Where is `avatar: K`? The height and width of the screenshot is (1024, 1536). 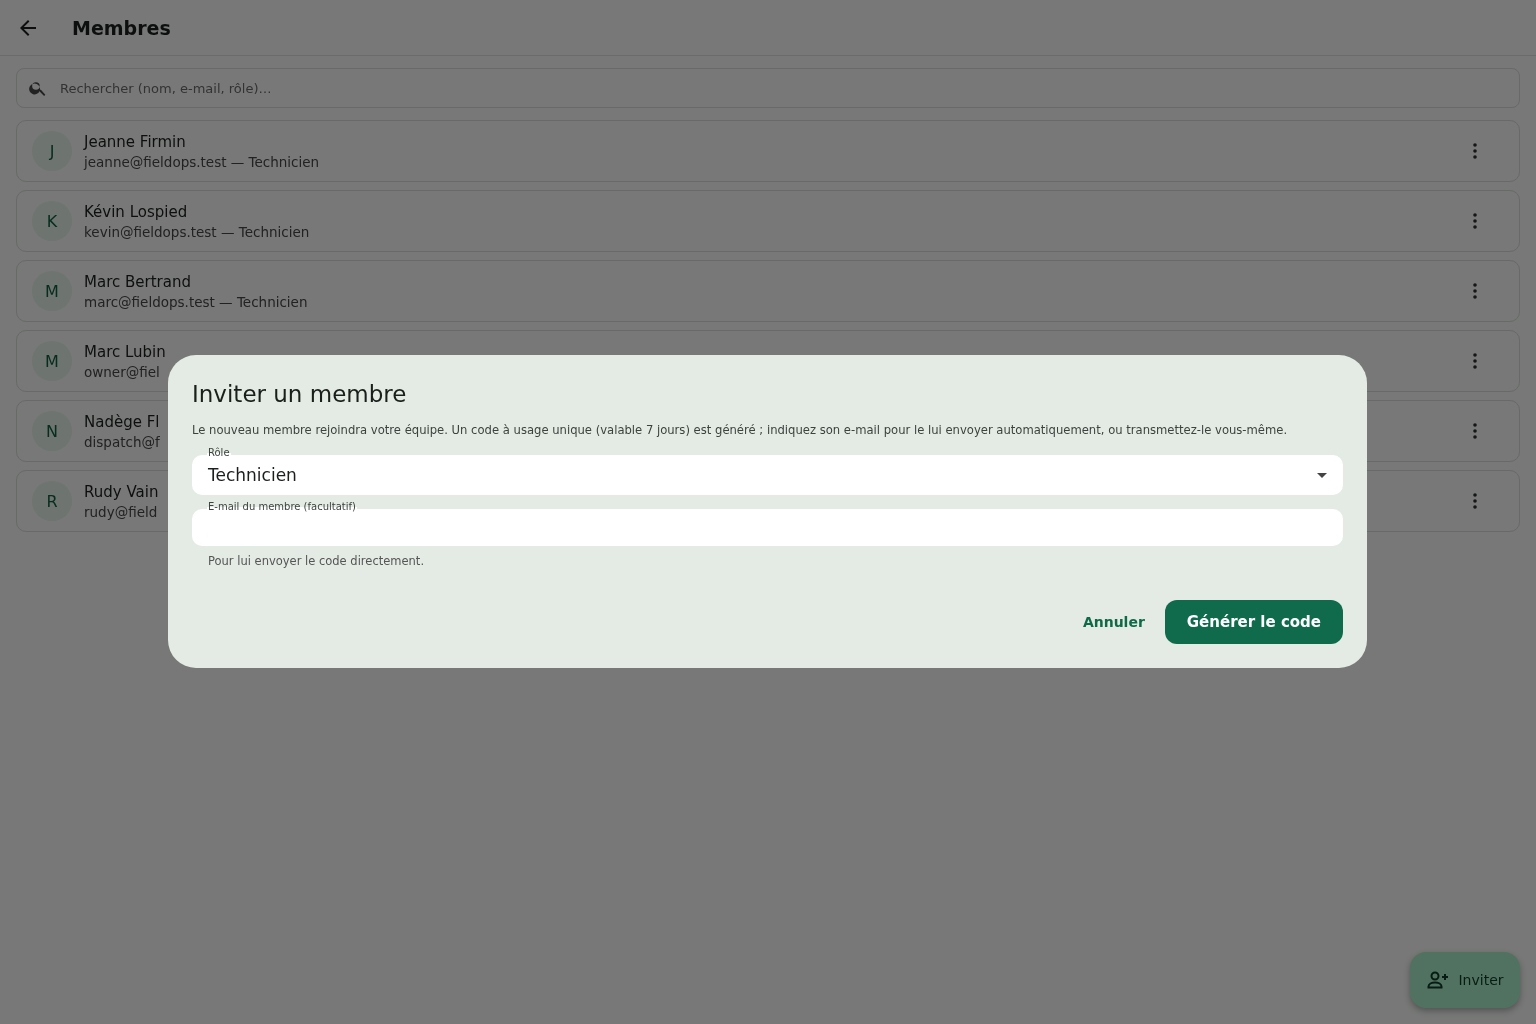 avatar: K is located at coordinates (52, 221).